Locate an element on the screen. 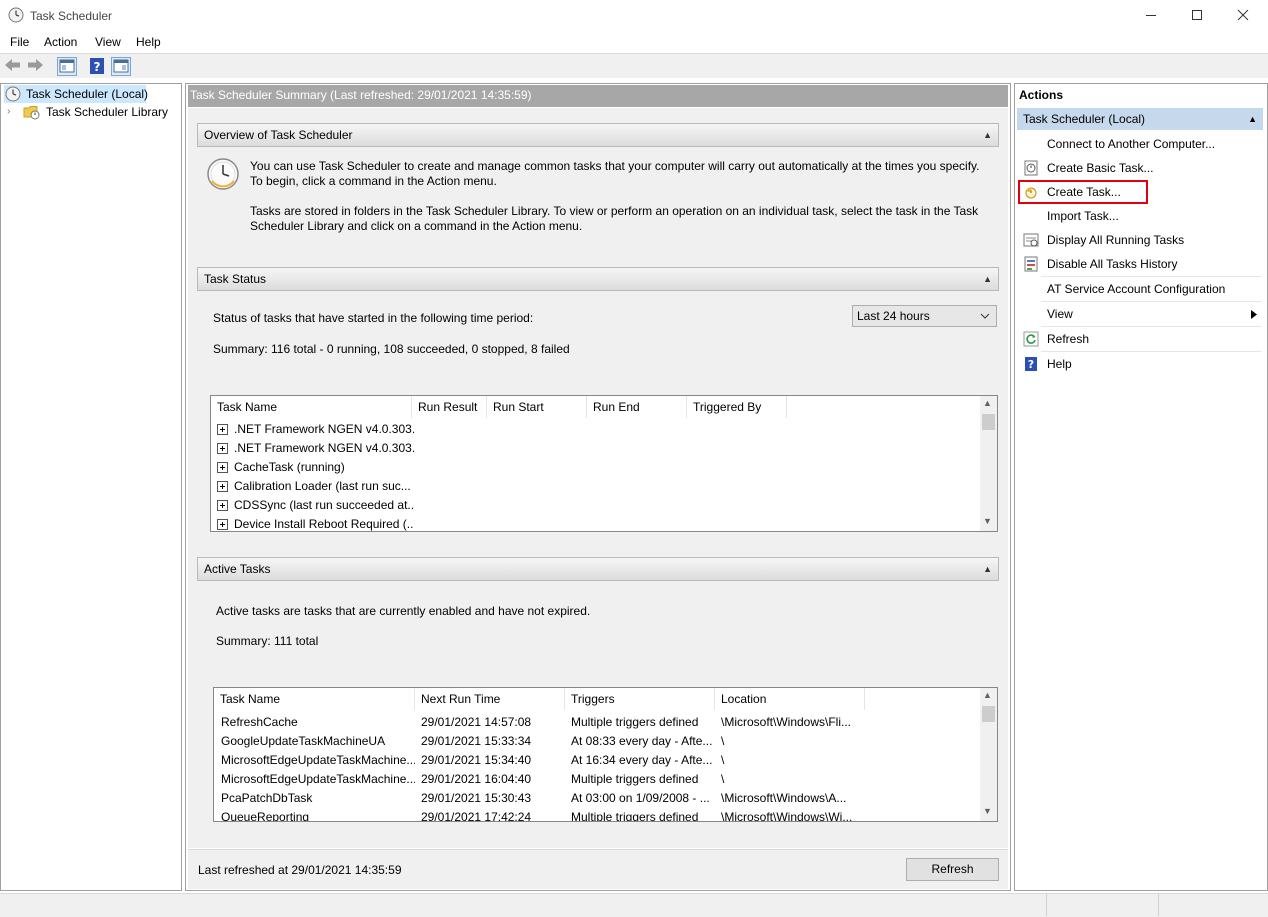  table-row: CacheTask (running) is located at coordinates (596, 467).